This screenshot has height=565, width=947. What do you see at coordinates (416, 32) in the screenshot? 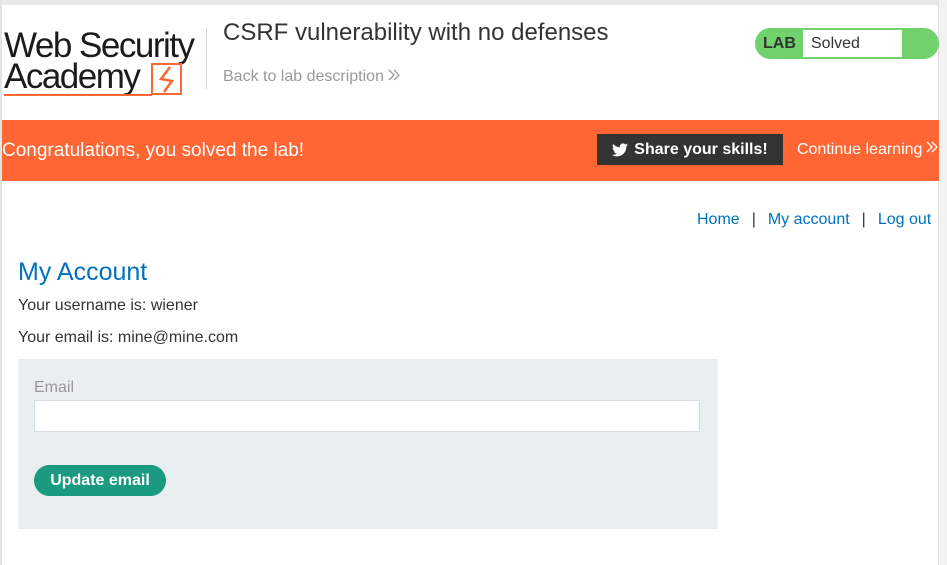
I see `lab-title: CSRF vulnerability with no defenses` at bounding box center [416, 32].